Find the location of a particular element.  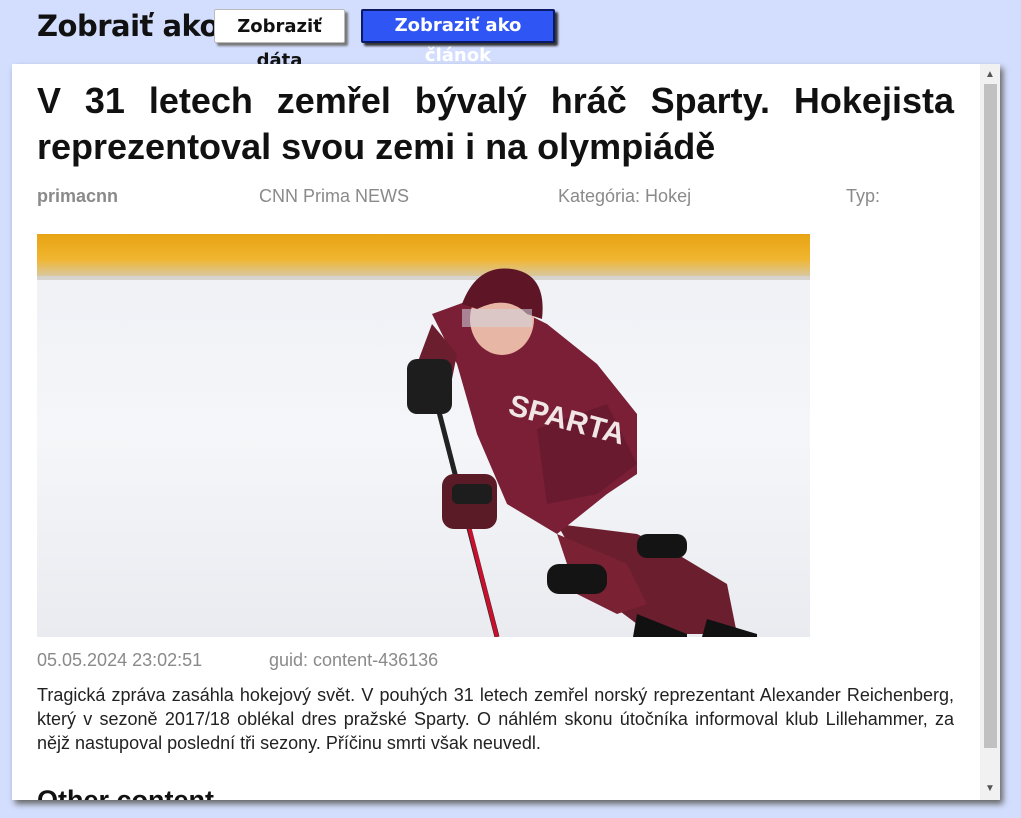

glove-left is located at coordinates (429, 386).